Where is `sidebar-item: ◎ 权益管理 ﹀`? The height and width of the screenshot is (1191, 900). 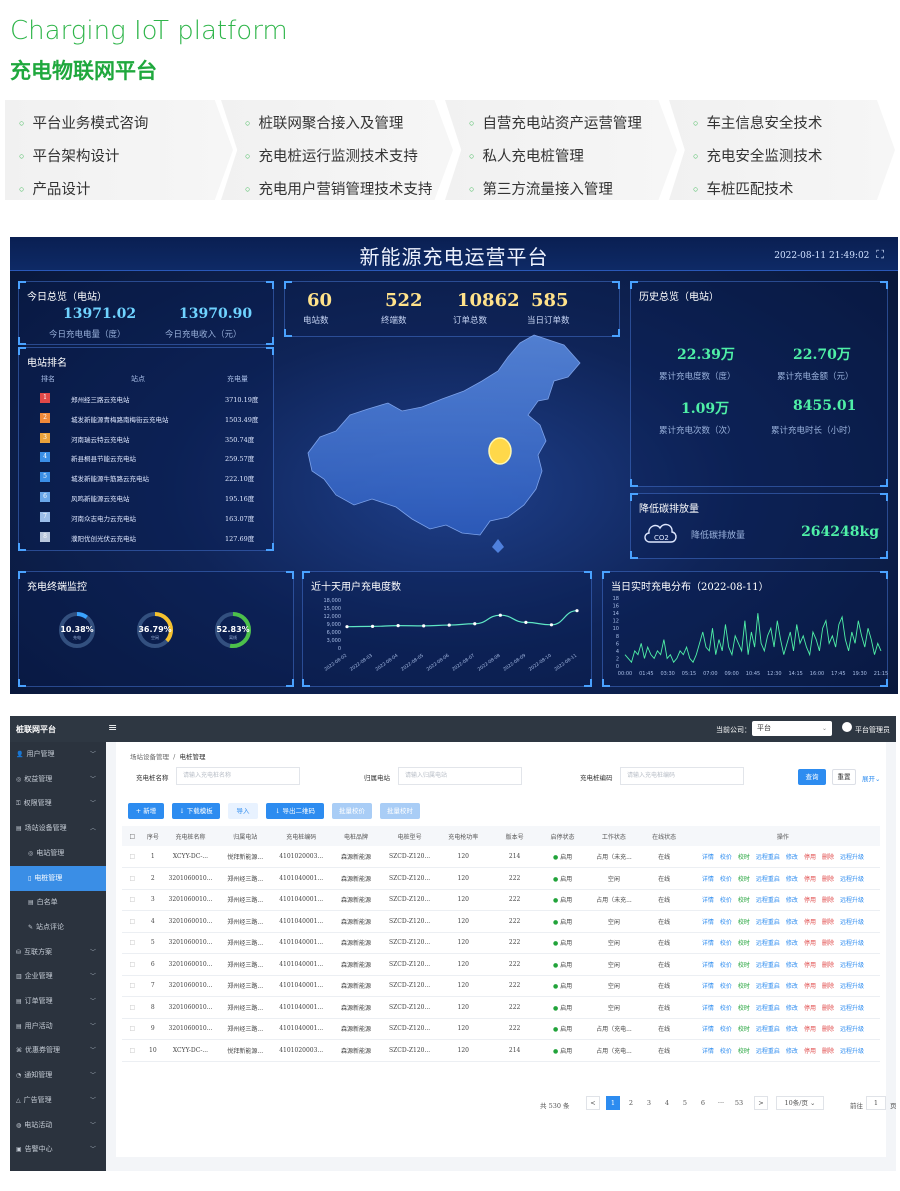 sidebar-item: ◎ 权益管理 ﹀ is located at coordinates (58, 779).